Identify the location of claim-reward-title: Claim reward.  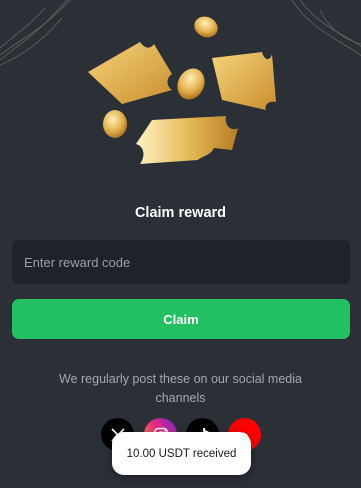
(180, 213).